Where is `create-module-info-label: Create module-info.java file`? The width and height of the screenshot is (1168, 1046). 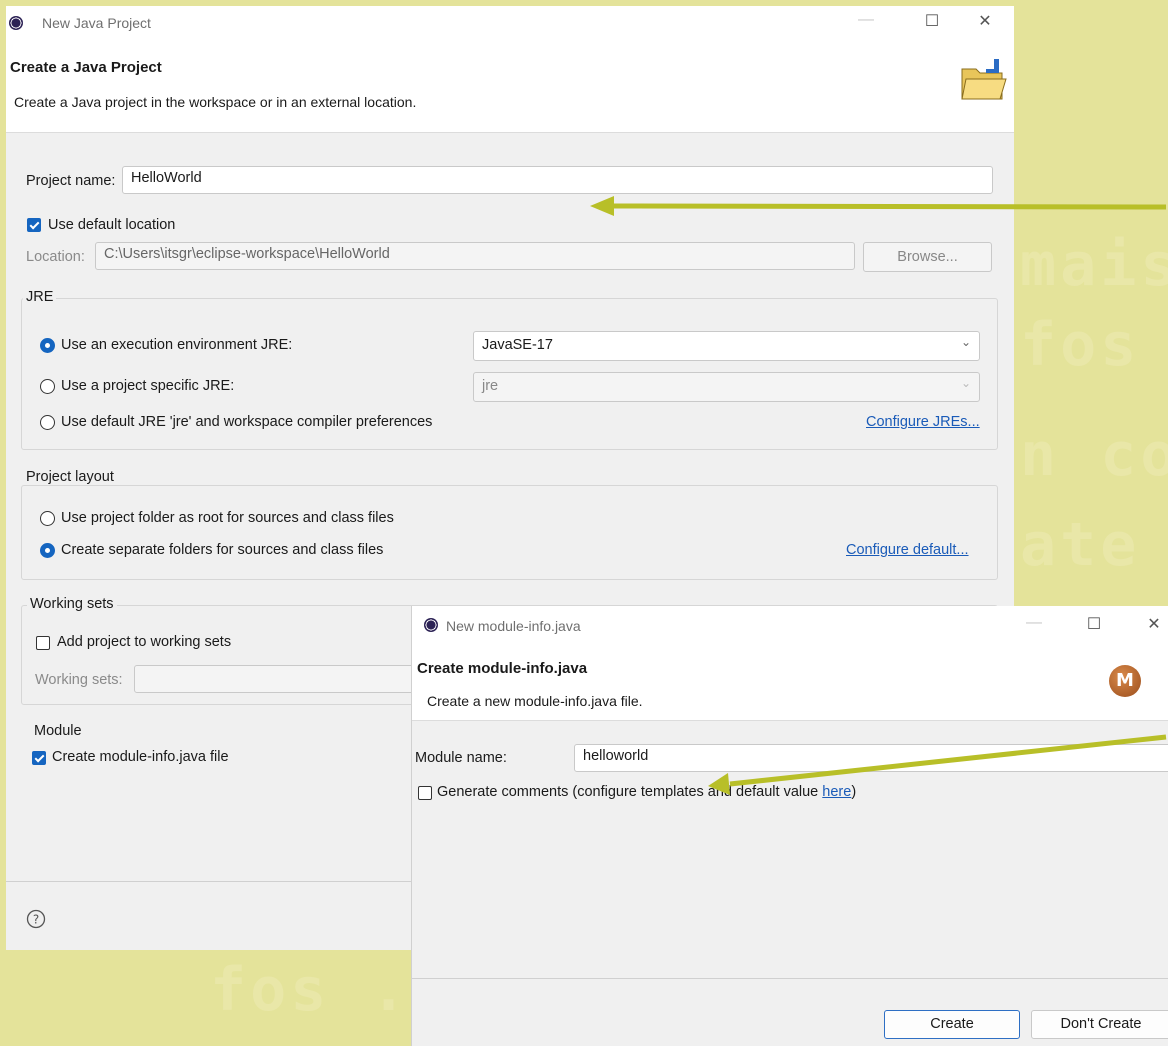
create-module-info-label: Create module-info.java file is located at coordinates (140, 757).